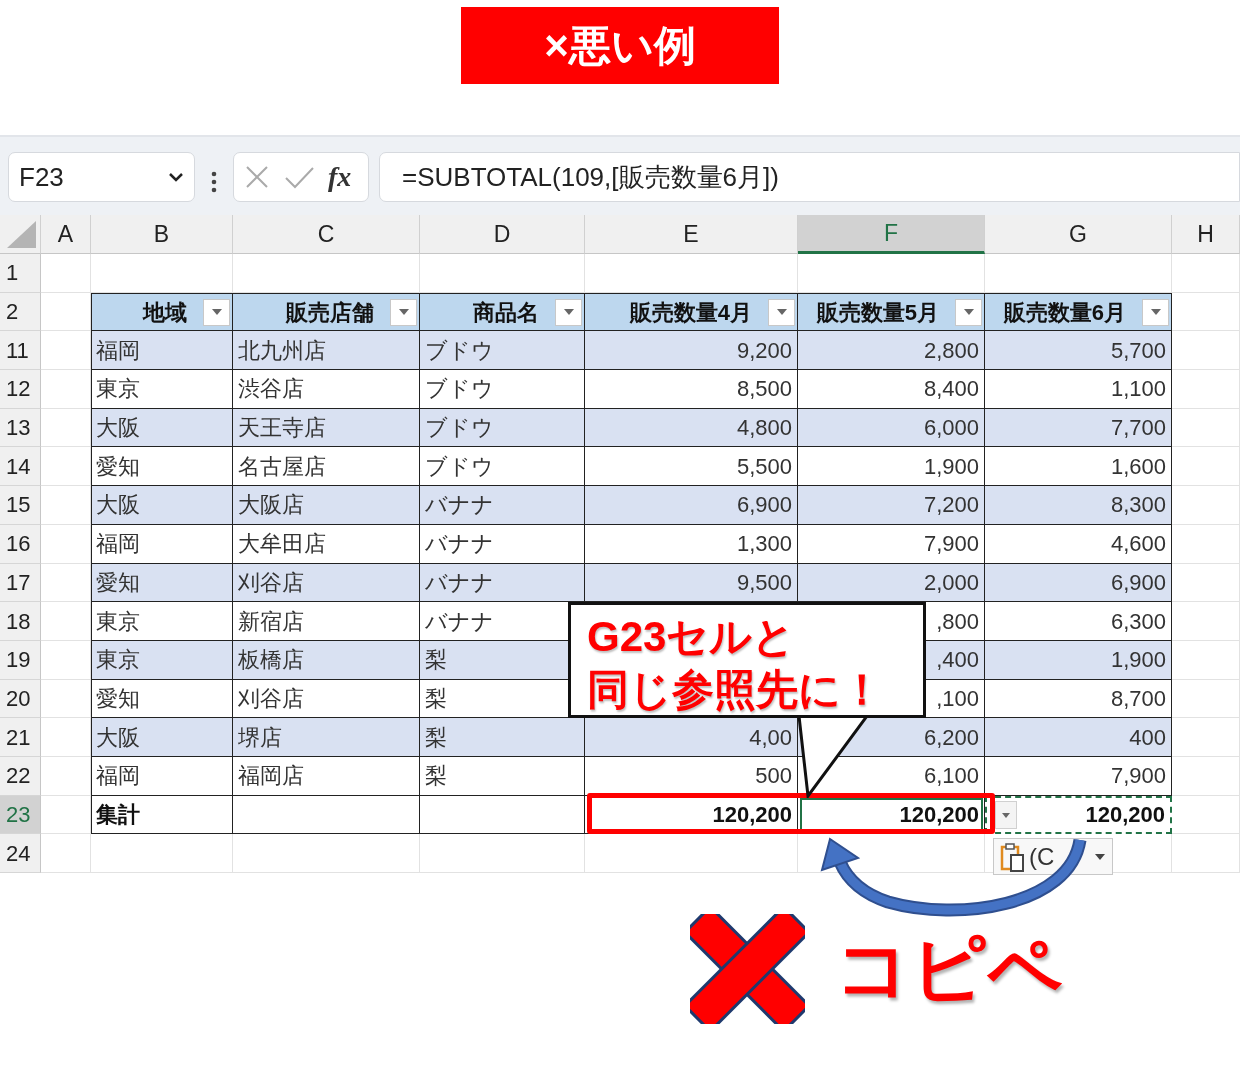 The image size is (1240, 1086). What do you see at coordinates (1078, 660) in the screenshot?
I see `table-cell: 1,900` at bounding box center [1078, 660].